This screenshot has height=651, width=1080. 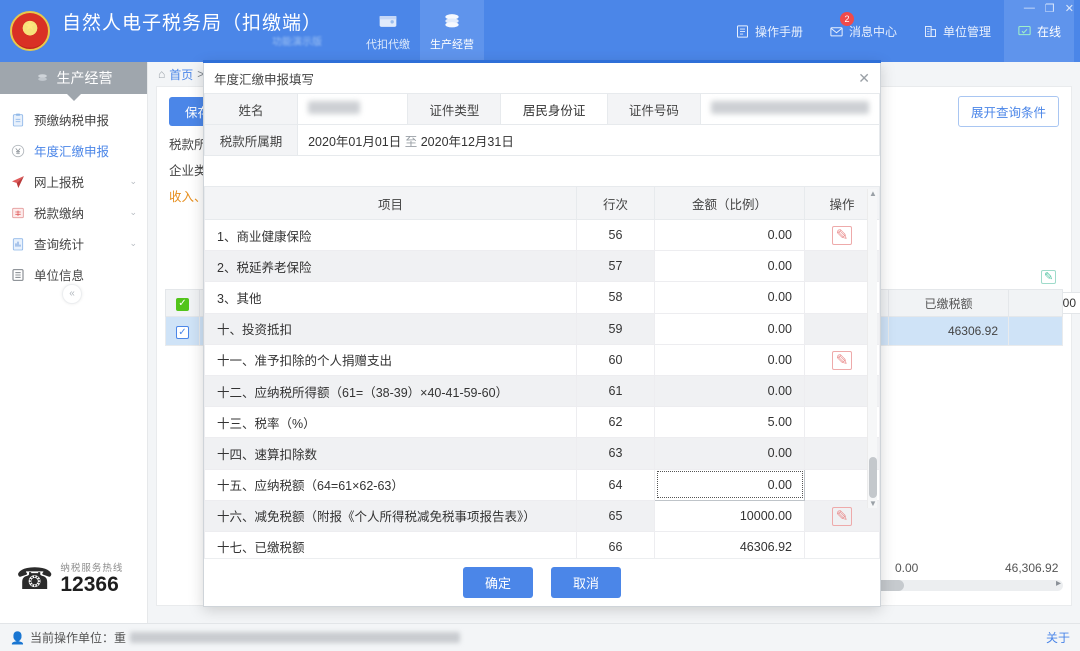 I want to click on sidebar-item-label: 单位信息, so click(x=59, y=276).